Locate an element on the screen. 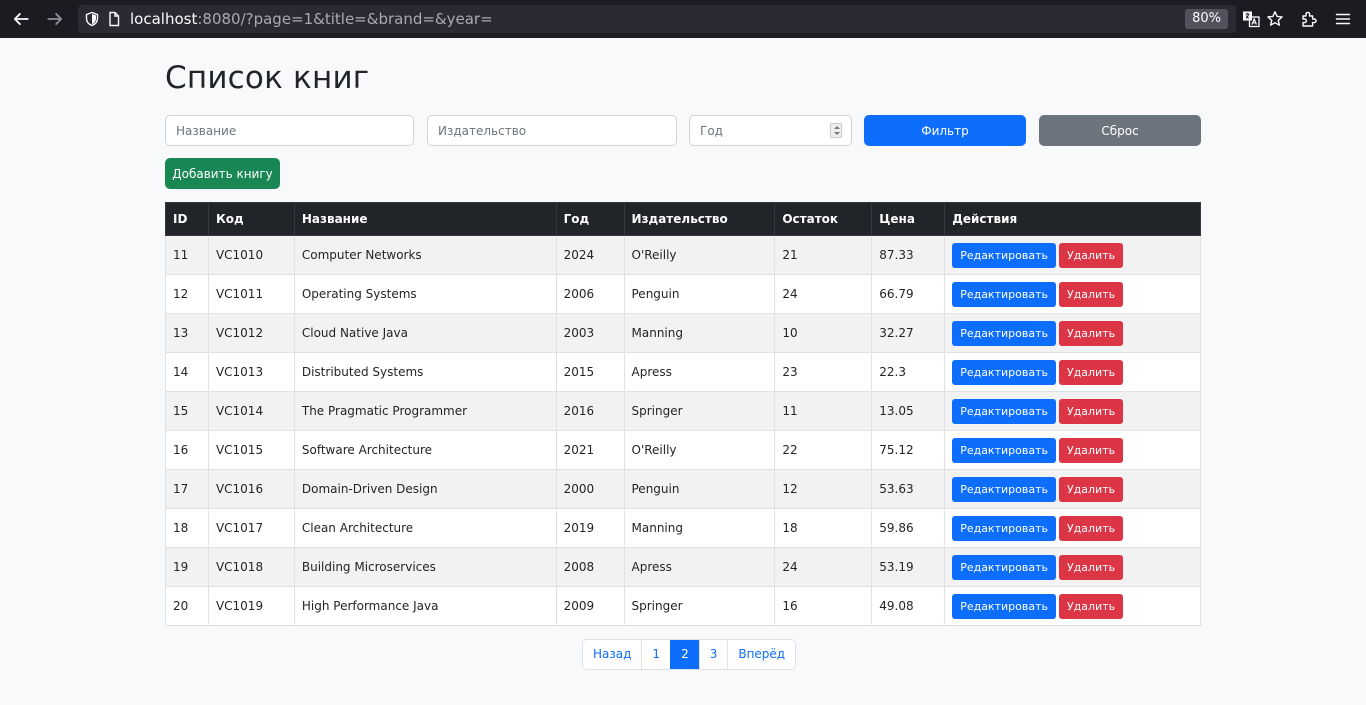 This screenshot has height=705, width=1366. reset-button: Сброс is located at coordinates (1120, 130).